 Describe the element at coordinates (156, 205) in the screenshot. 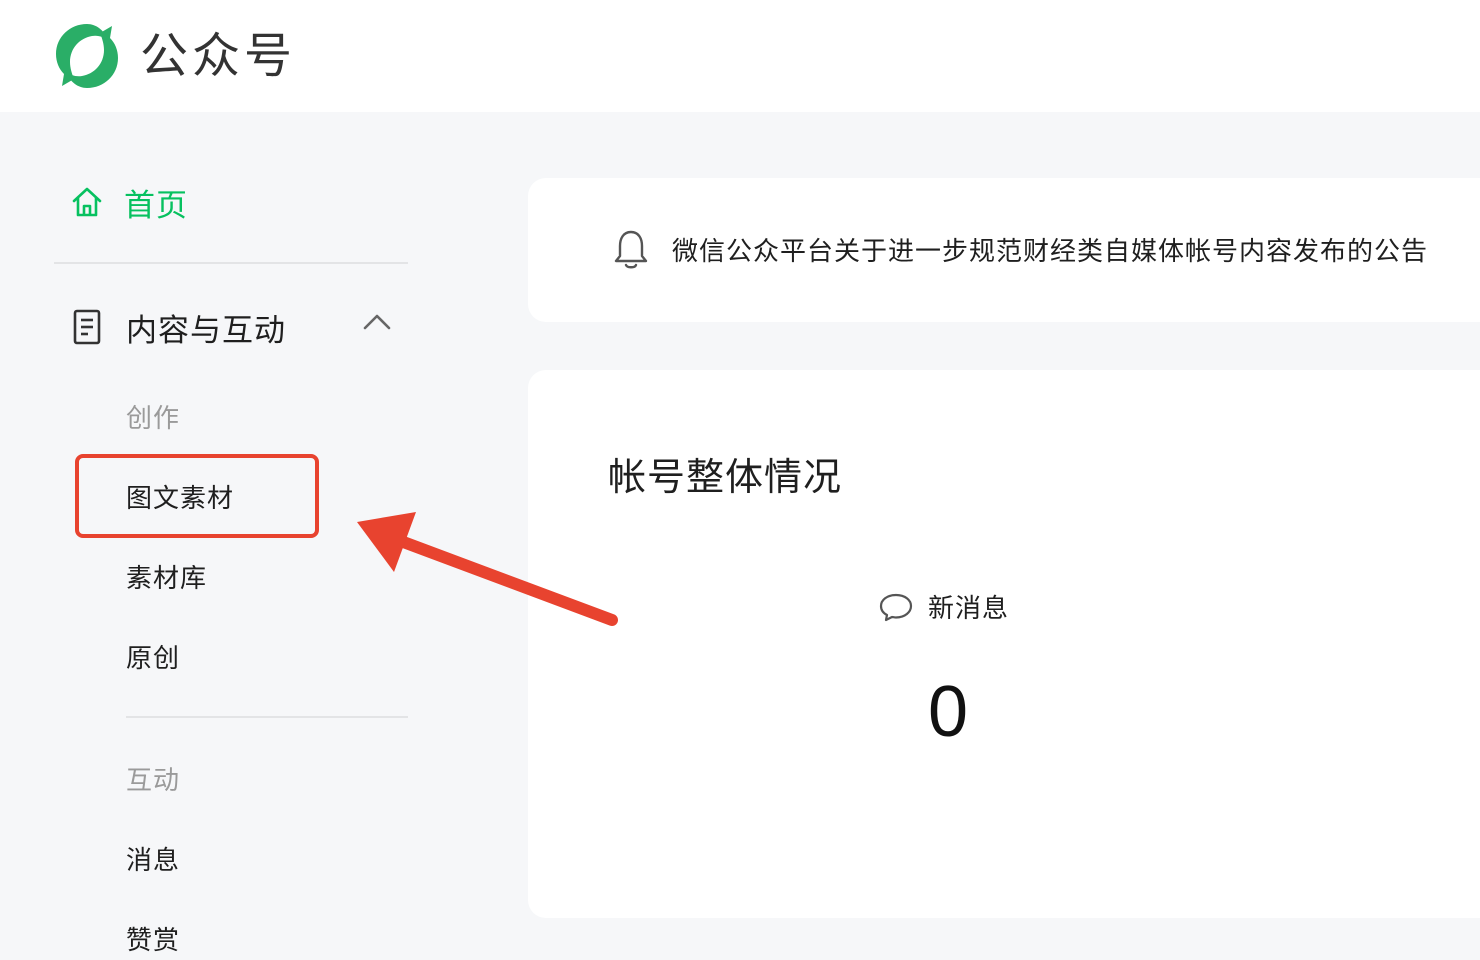

I see `sidebar-item-home-label: 首页` at that location.